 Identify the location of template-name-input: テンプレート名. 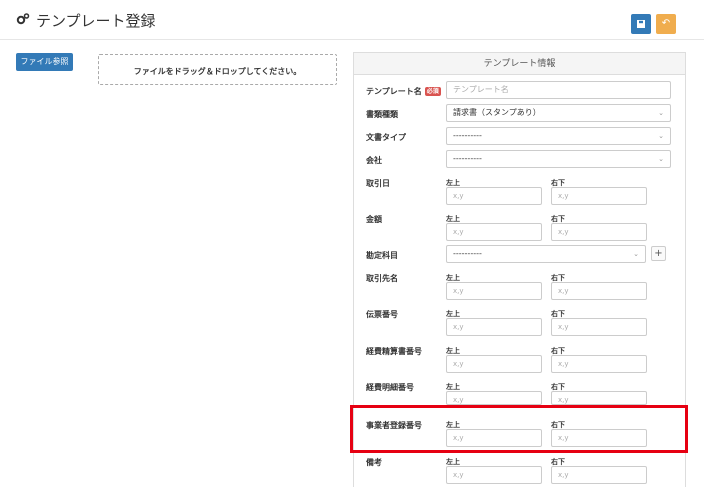
(558, 90).